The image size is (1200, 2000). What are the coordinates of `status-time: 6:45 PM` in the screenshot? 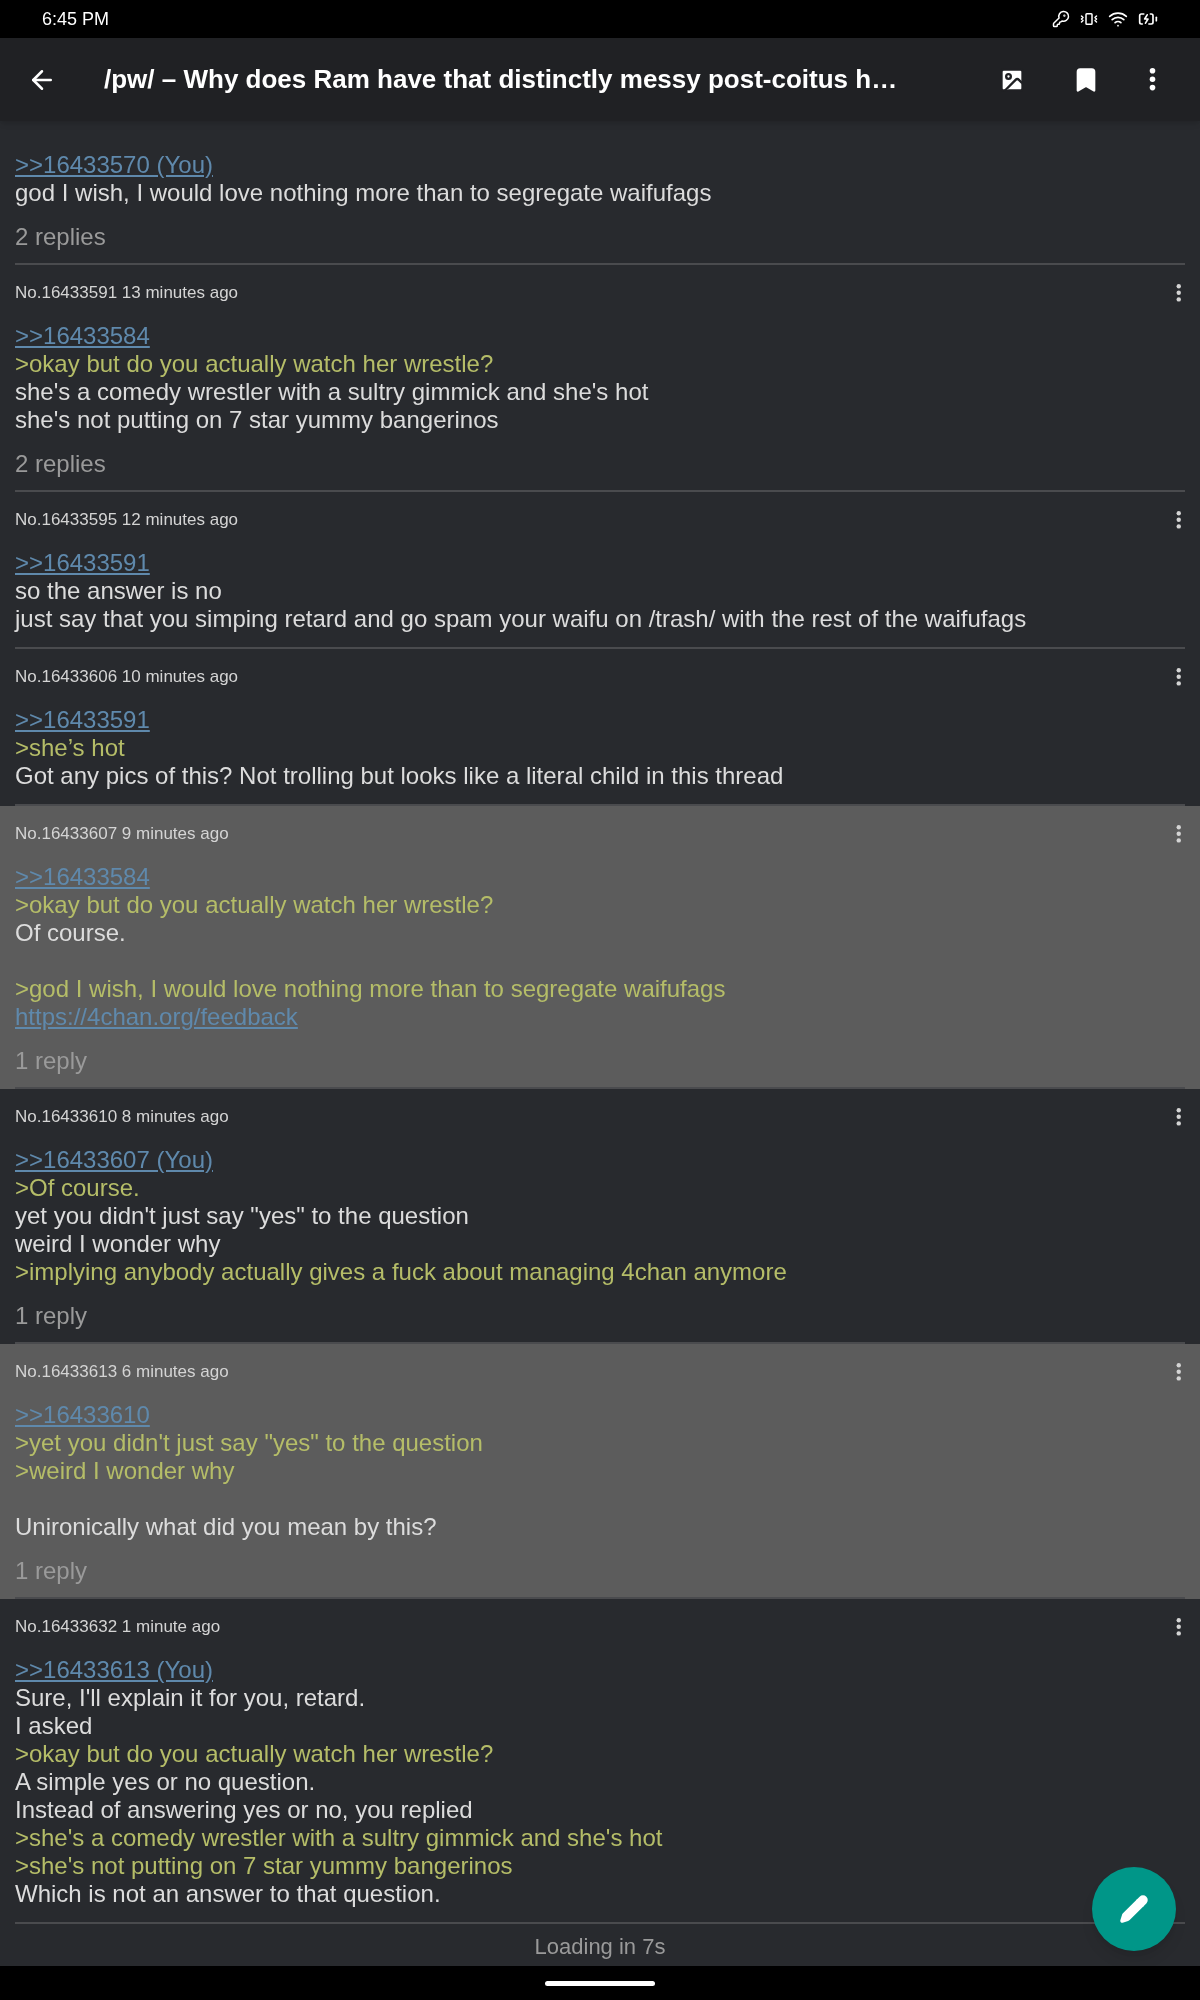 It's located at (76, 19).